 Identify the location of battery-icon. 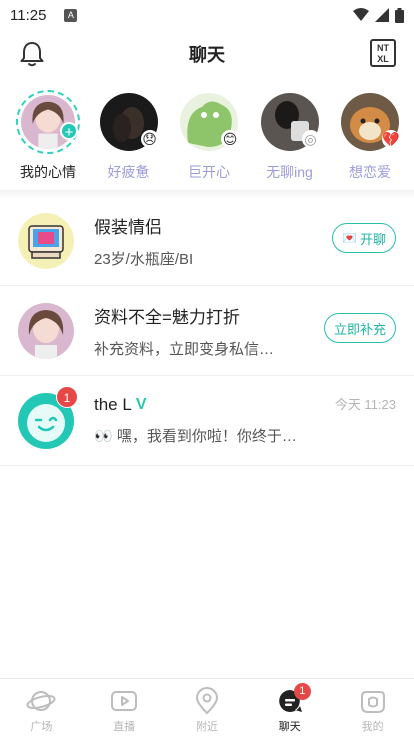
(399, 15).